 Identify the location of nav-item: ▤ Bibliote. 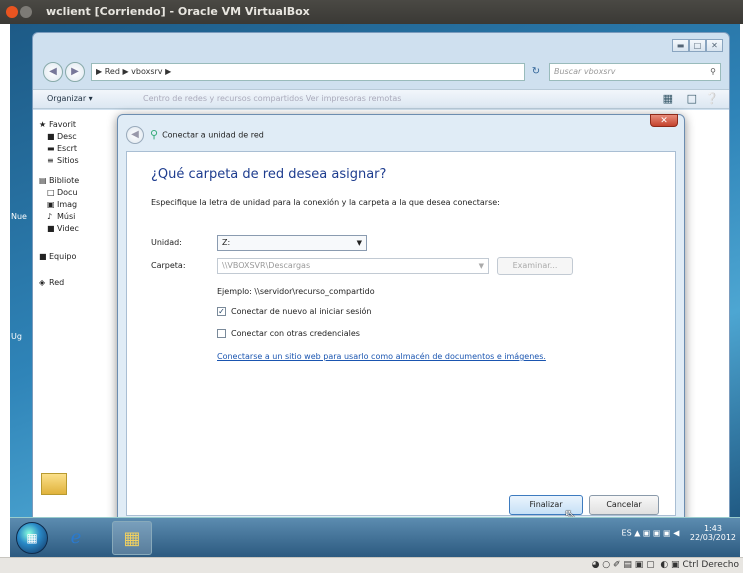
(59, 180).